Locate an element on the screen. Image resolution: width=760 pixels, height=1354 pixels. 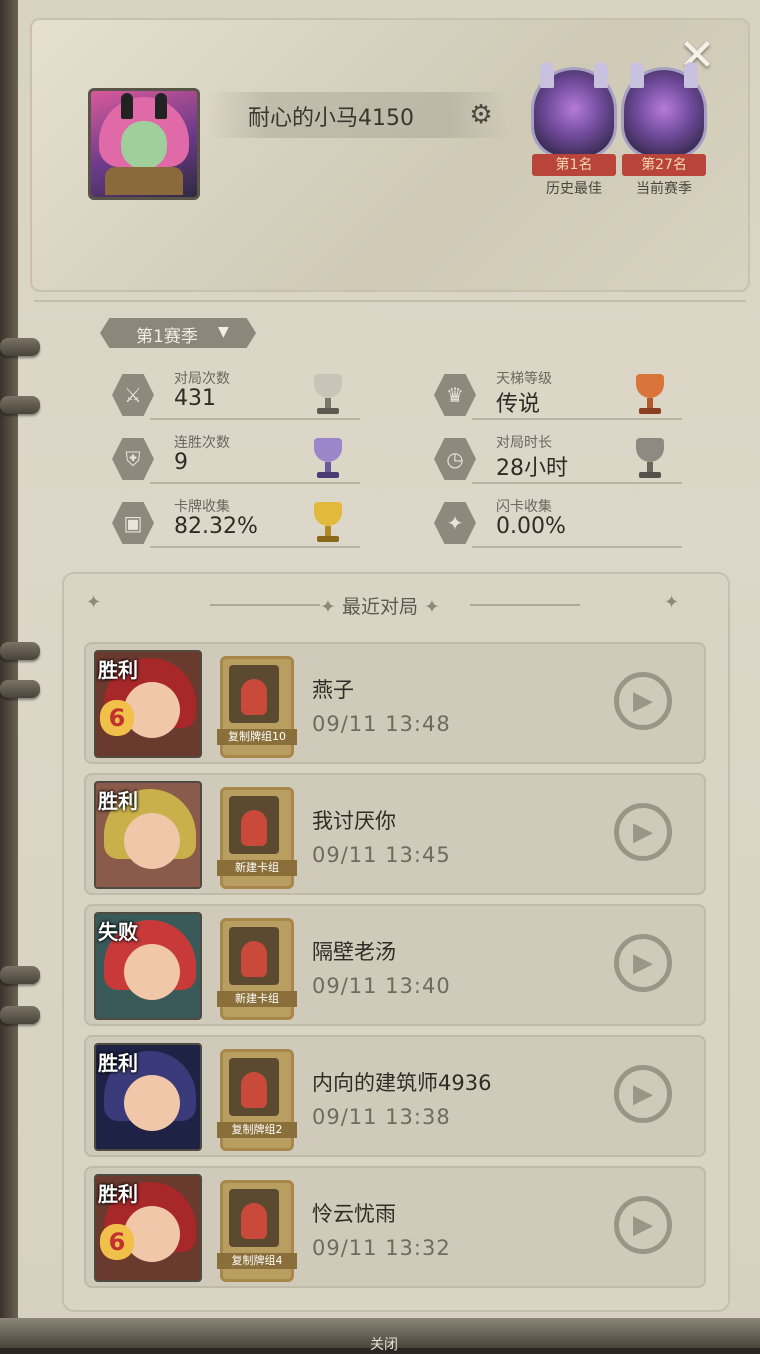
stat-label: 连胜次数 is located at coordinates (202, 443).